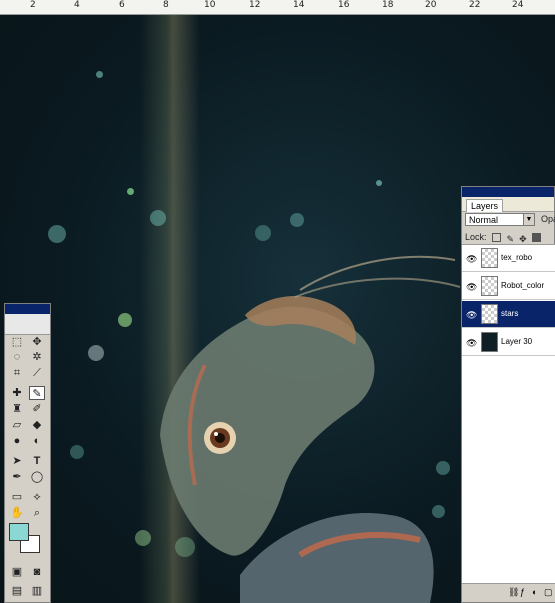  What do you see at coordinates (77, 5) in the screenshot?
I see `ruler-label: 4` at bounding box center [77, 5].